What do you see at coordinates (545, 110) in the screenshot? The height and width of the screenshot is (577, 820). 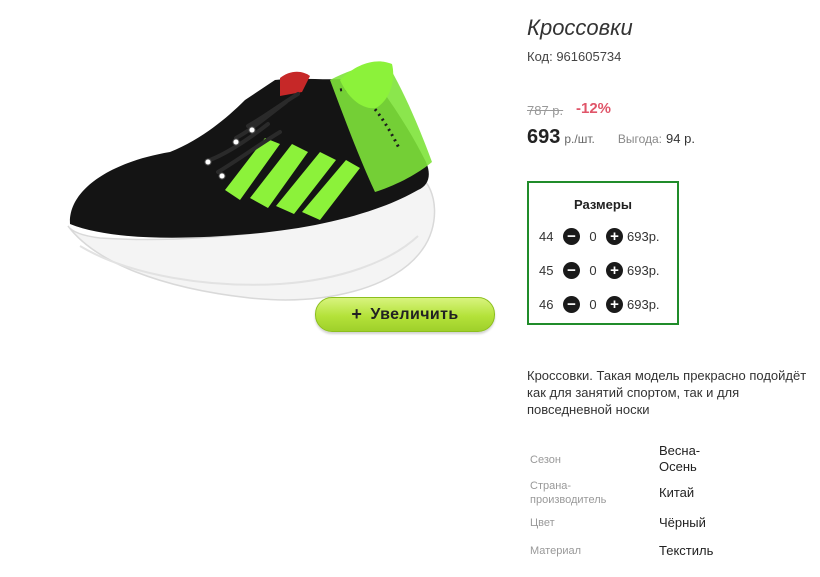 I see `old-price: 787 р.` at bounding box center [545, 110].